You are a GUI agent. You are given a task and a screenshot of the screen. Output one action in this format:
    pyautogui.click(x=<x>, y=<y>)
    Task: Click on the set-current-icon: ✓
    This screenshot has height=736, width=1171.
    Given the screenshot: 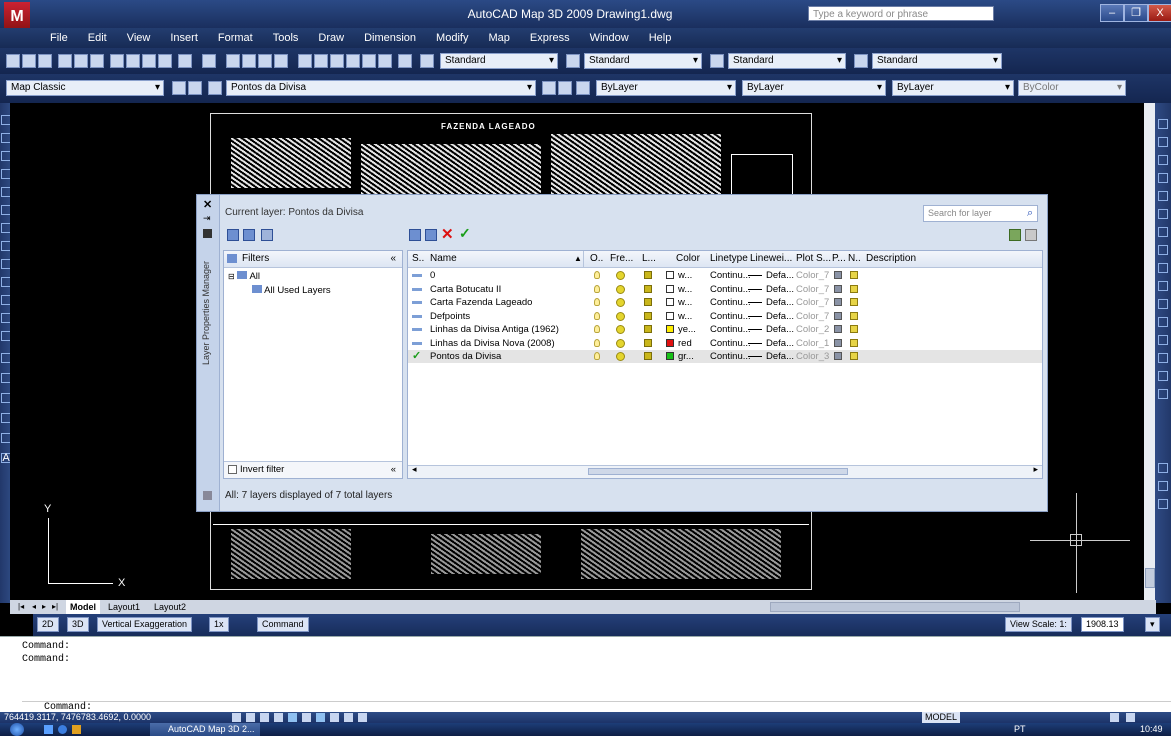 What is the action you would take?
    pyautogui.click(x=465, y=233)
    